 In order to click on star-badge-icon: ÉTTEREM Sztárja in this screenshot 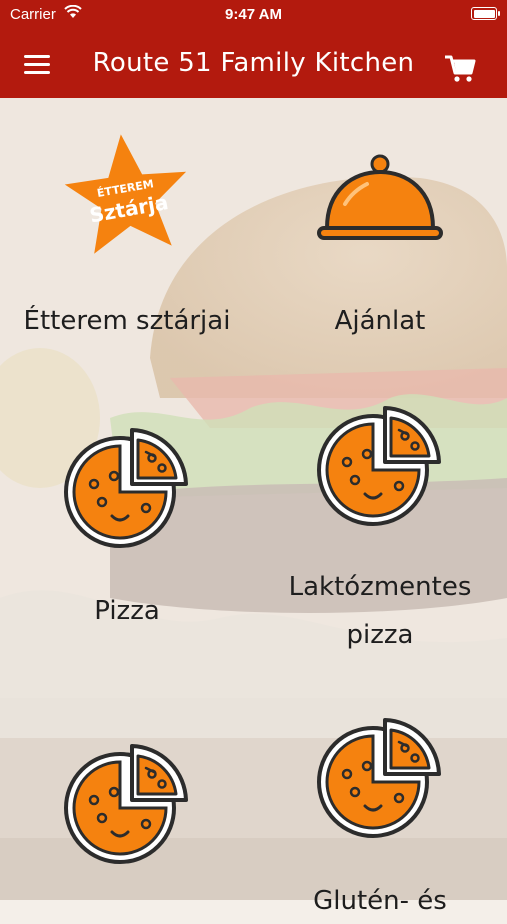, I will do `click(125, 194)`.